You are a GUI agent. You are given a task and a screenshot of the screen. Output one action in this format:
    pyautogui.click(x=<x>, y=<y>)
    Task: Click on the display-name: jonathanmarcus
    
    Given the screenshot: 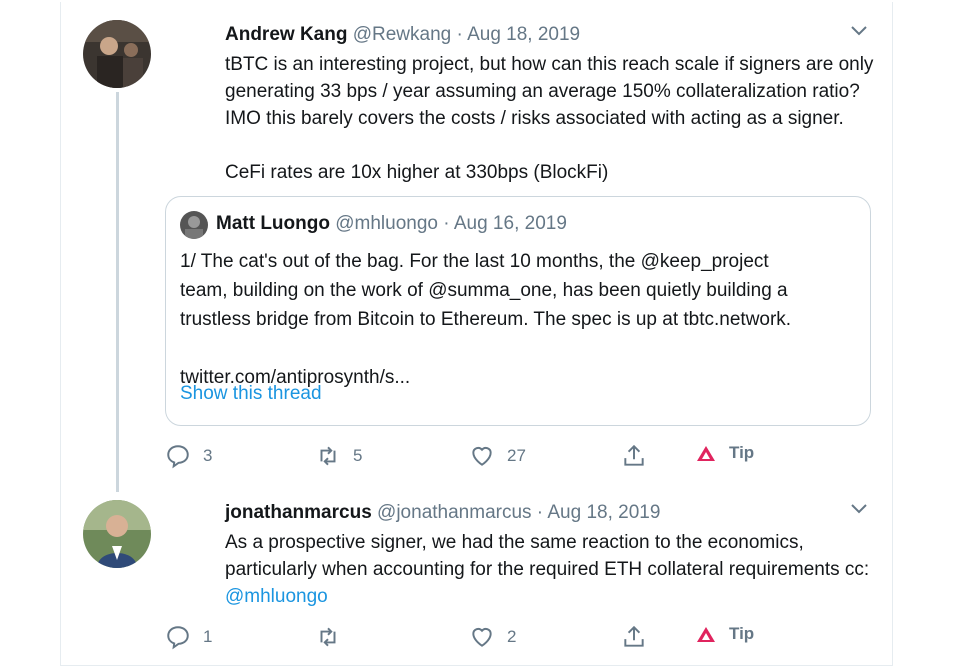 What is the action you would take?
    pyautogui.click(x=298, y=512)
    